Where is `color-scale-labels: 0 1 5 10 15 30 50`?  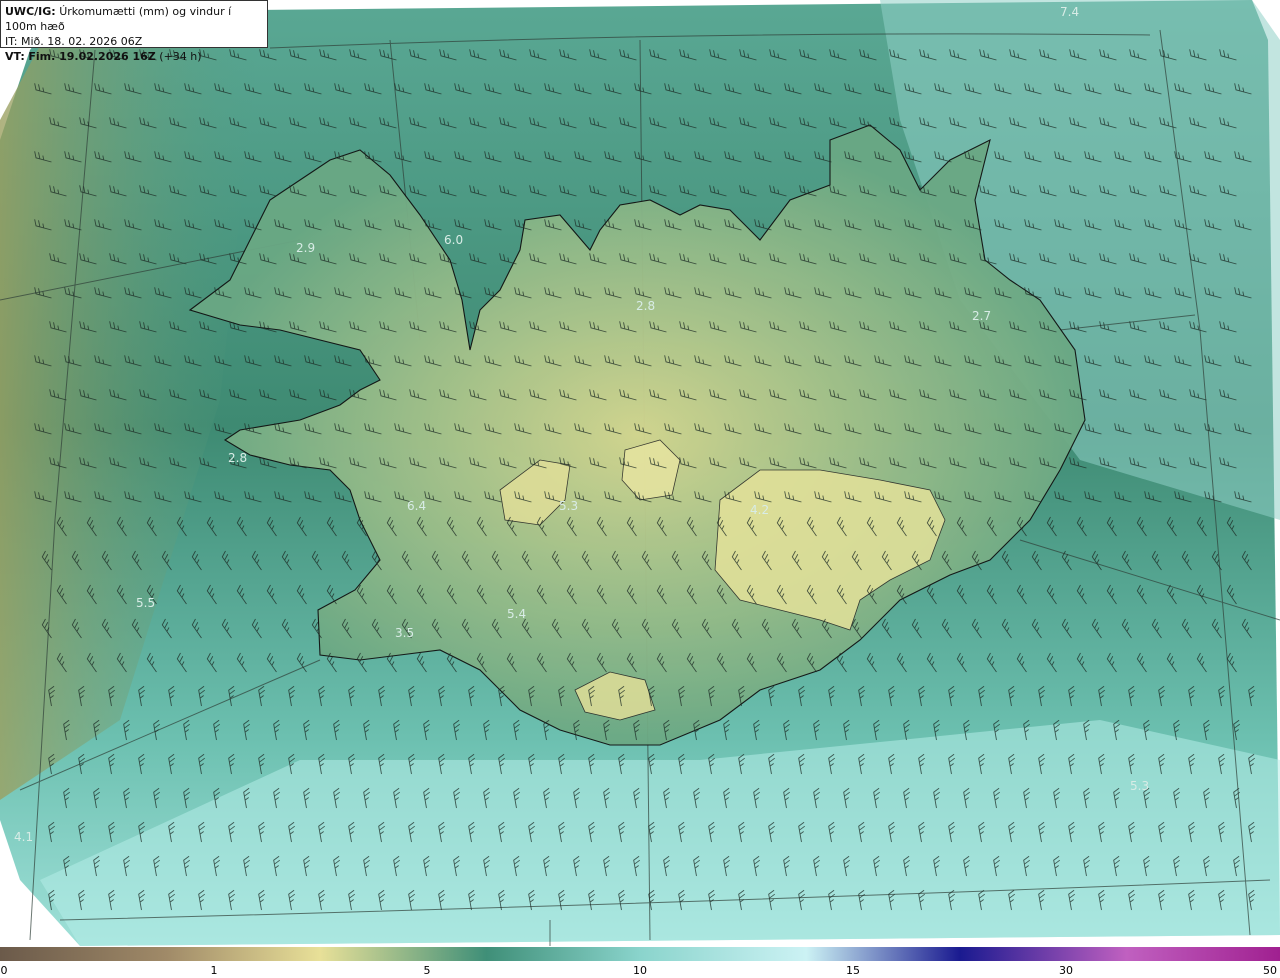
color-scale-labels: 0 1 5 10 15 30 50 is located at coordinates (640, 970).